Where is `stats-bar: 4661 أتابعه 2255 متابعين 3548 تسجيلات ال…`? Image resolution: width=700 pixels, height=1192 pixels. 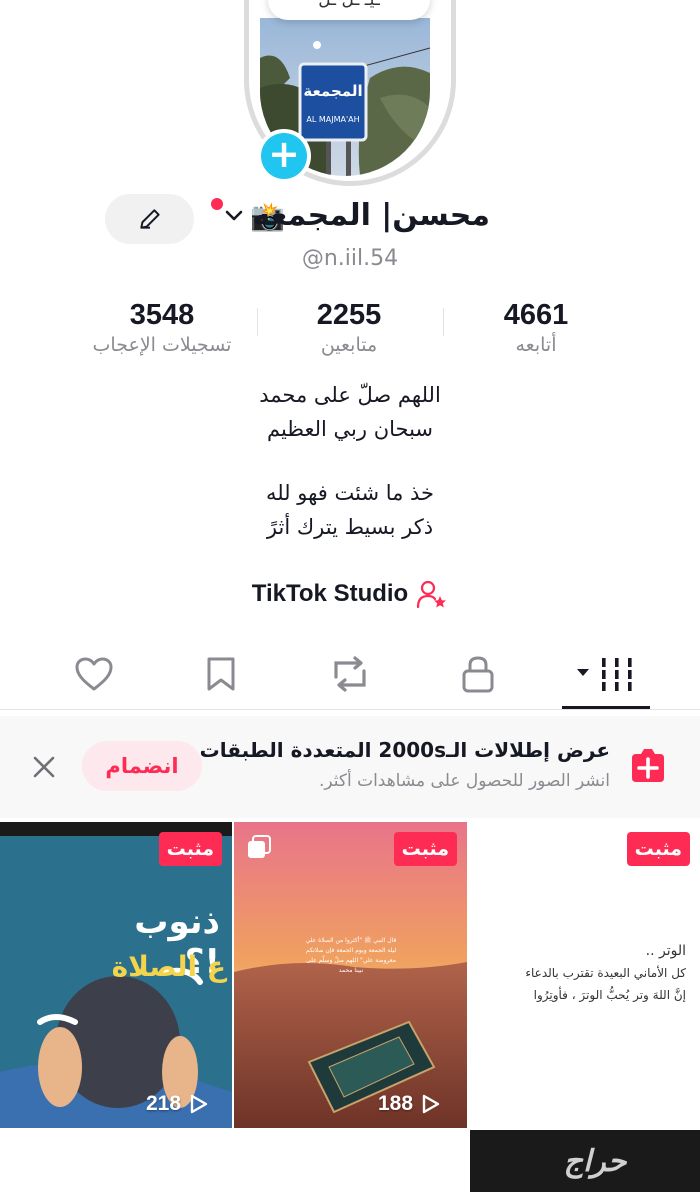 stats-bar: 4661 أتابعه 2255 متابعين 3548 تسجيلات ال… is located at coordinates (350, 329).